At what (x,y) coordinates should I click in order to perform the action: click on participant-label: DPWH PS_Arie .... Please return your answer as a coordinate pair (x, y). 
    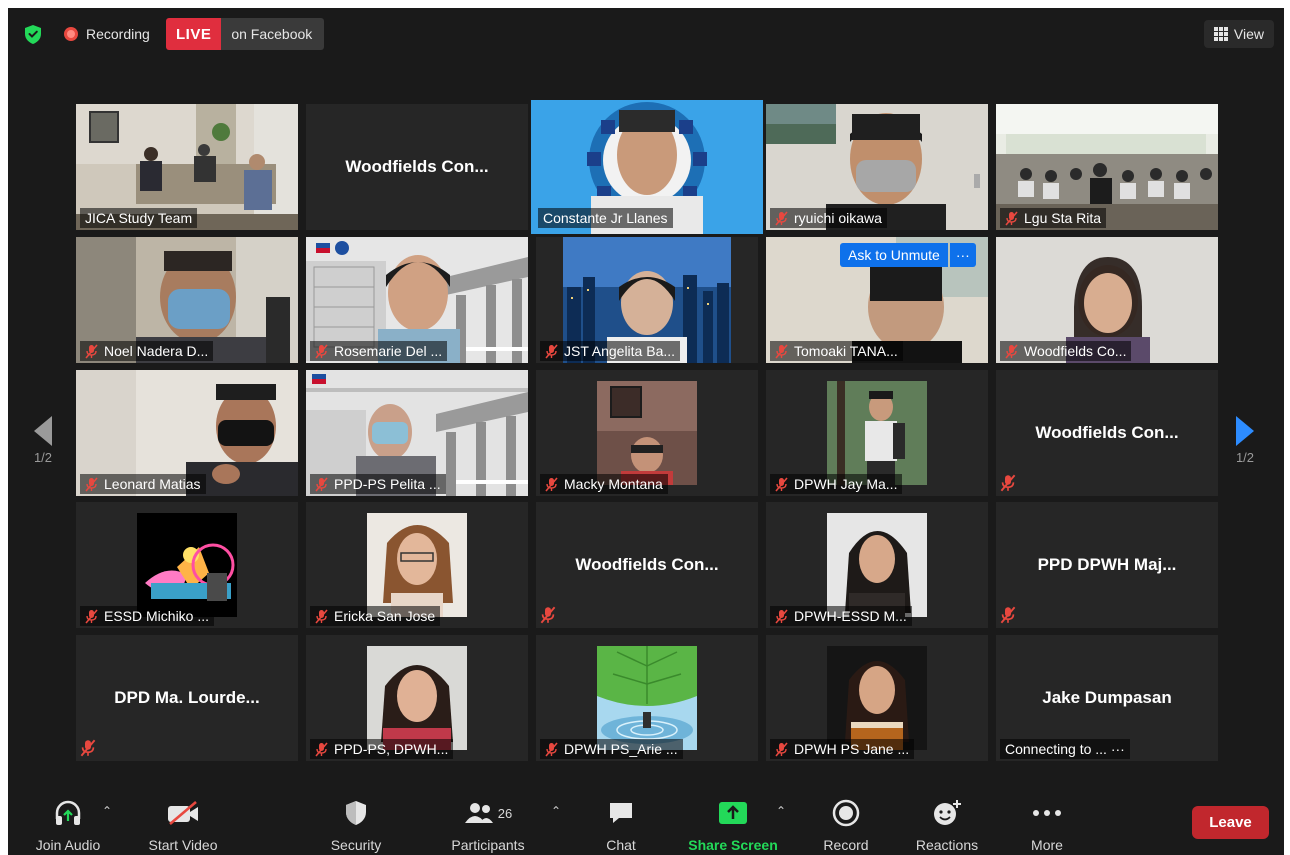
    Looking at the image, I should click on (611, 749).